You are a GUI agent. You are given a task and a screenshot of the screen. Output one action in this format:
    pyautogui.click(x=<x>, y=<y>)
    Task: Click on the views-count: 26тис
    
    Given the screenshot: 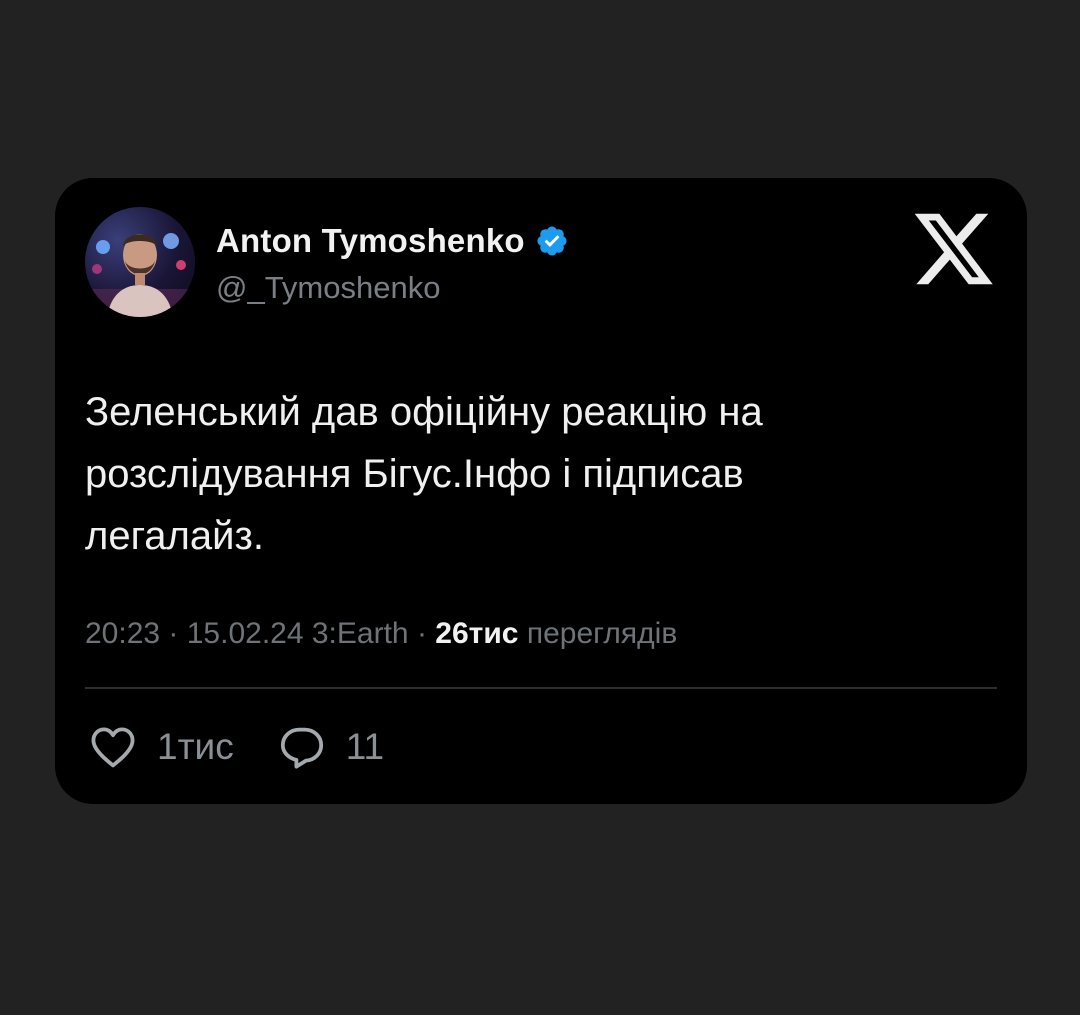 What is the action you would take?
    pyautogui.click(x=477, y=633)
    